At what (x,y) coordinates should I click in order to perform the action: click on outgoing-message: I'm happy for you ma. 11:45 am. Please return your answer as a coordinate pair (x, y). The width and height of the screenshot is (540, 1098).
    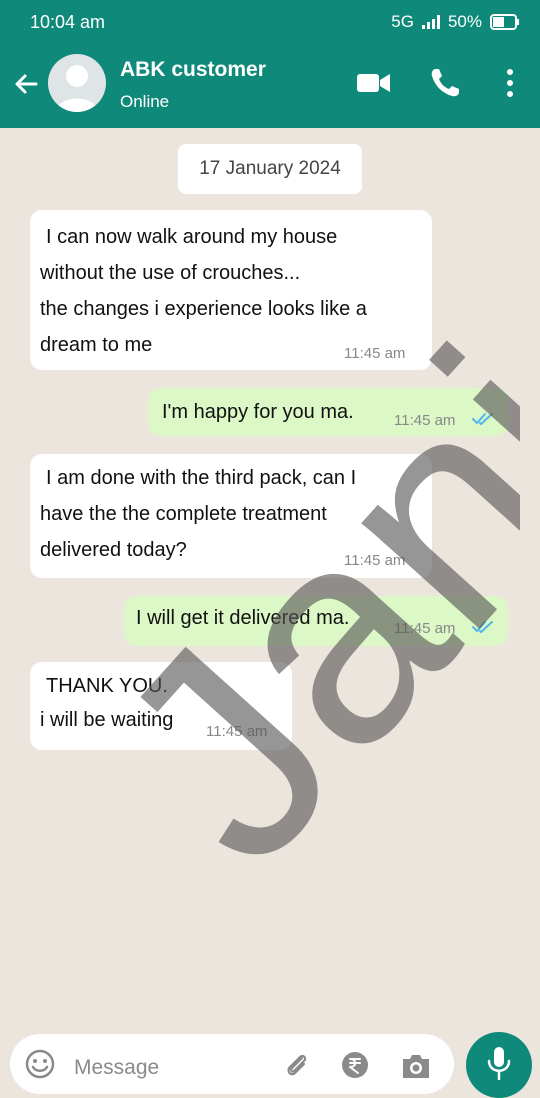
    Looking at the image, I should click on (328, 412).